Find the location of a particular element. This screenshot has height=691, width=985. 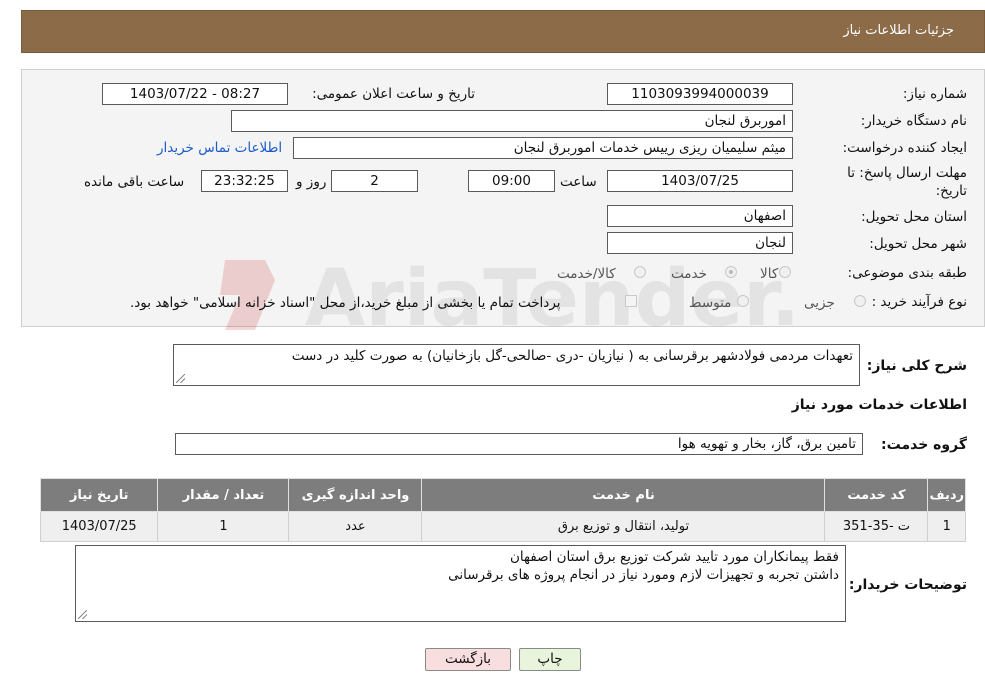

purchase-option-minor: جزیی is located at coordinates (819, 303).